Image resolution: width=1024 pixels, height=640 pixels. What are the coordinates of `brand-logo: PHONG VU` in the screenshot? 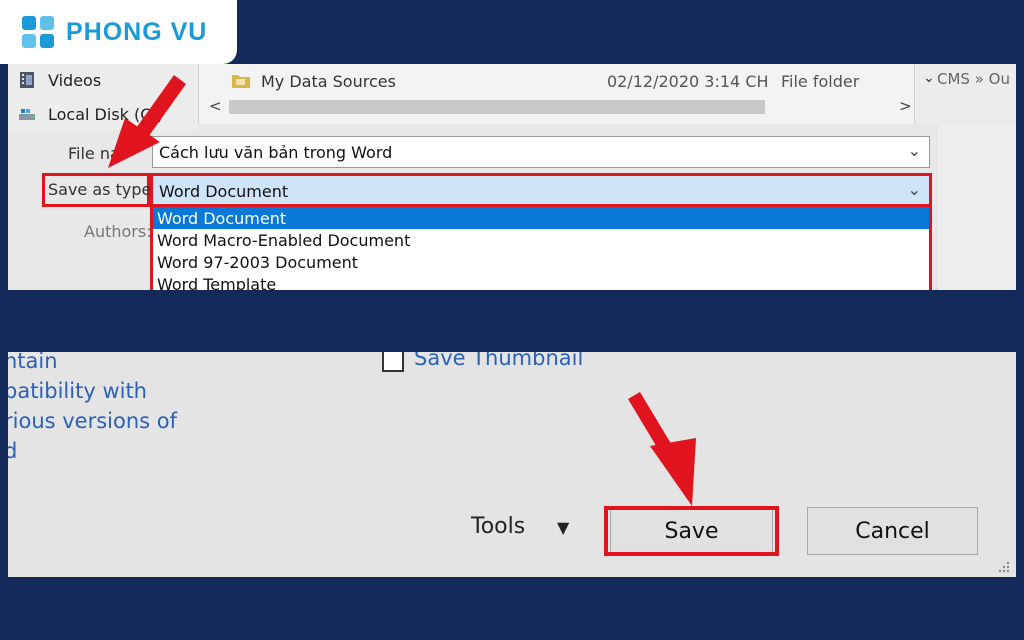 It's located at (118, 32).